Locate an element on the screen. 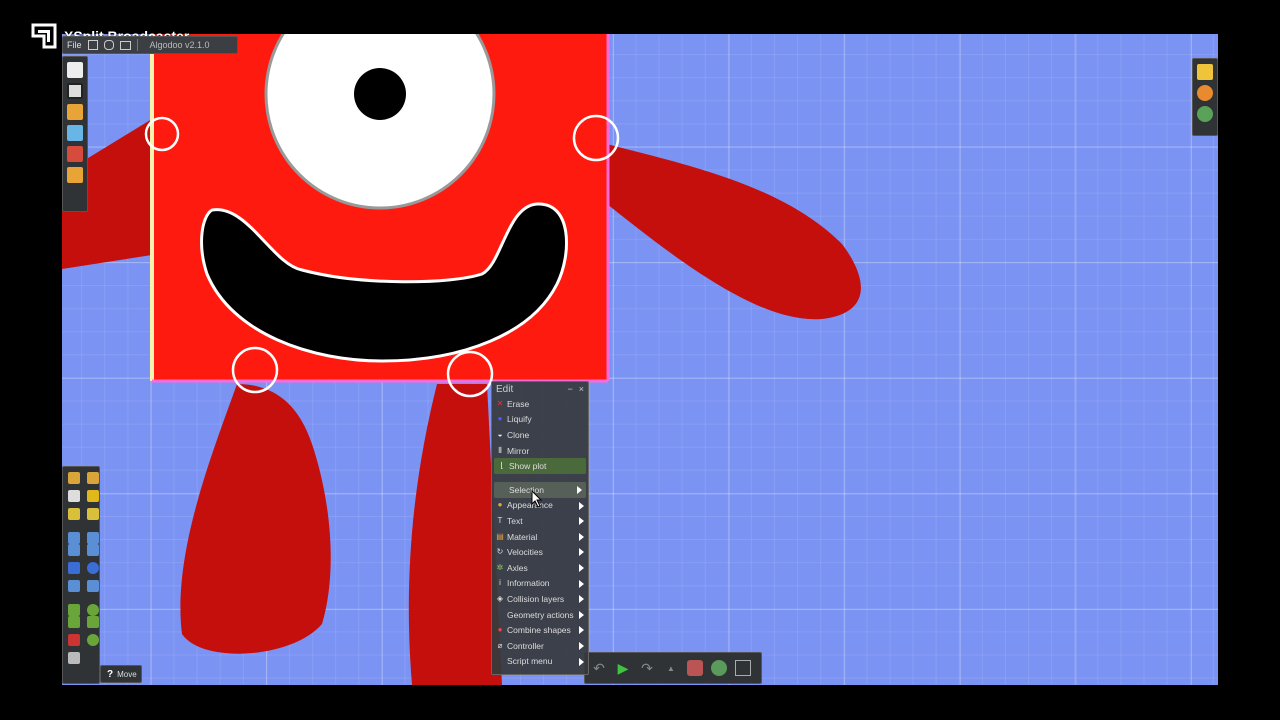  save-icon is located at coordinates (92, 45).